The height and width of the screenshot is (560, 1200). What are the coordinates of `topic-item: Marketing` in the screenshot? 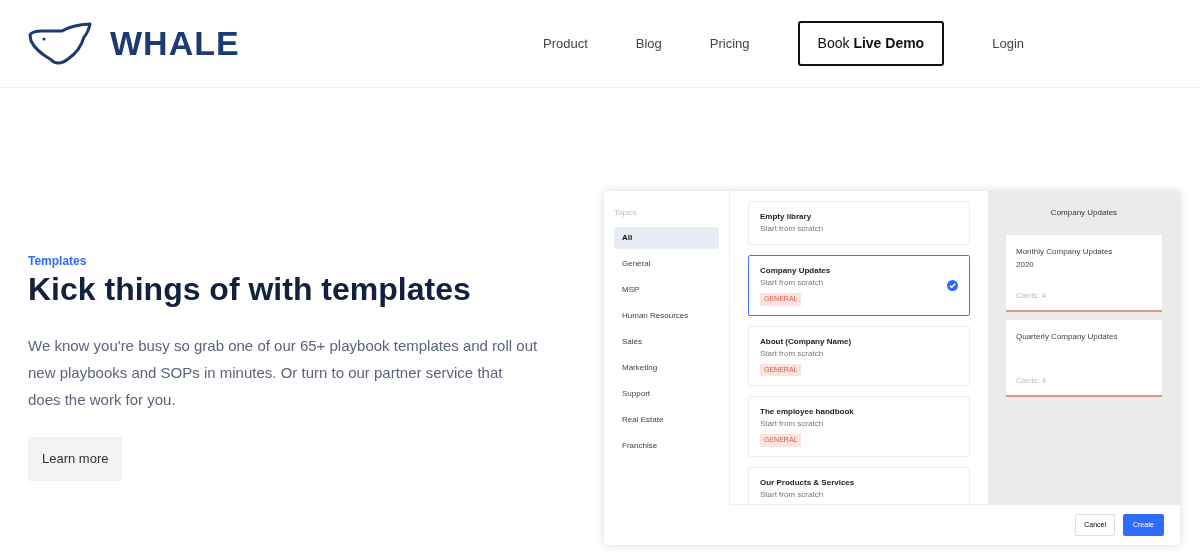 It's located at (666, 368).